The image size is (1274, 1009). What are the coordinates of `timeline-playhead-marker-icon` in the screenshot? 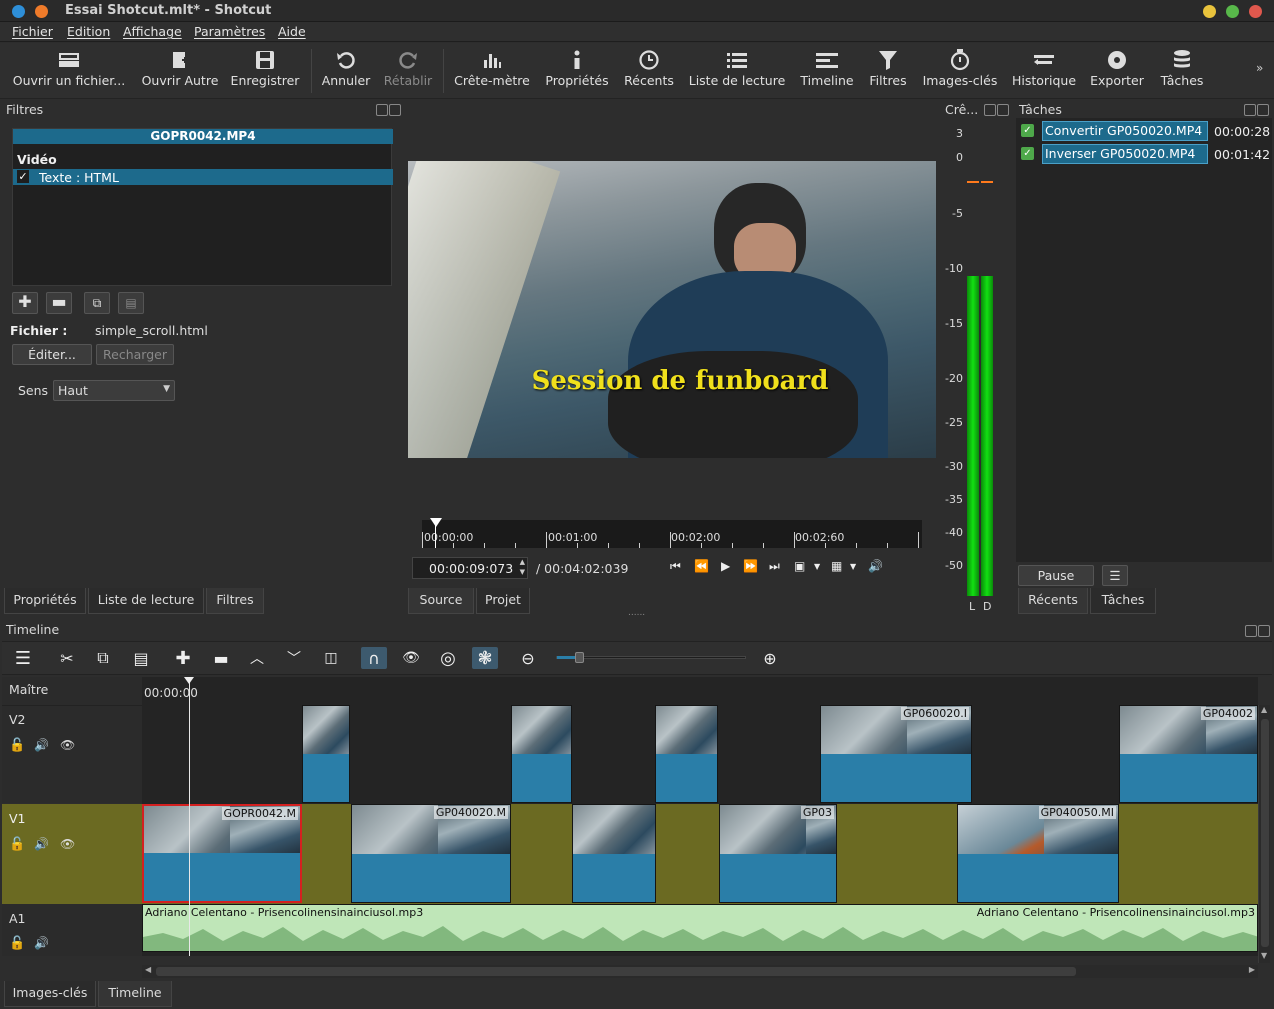 It's located at (189, 680).